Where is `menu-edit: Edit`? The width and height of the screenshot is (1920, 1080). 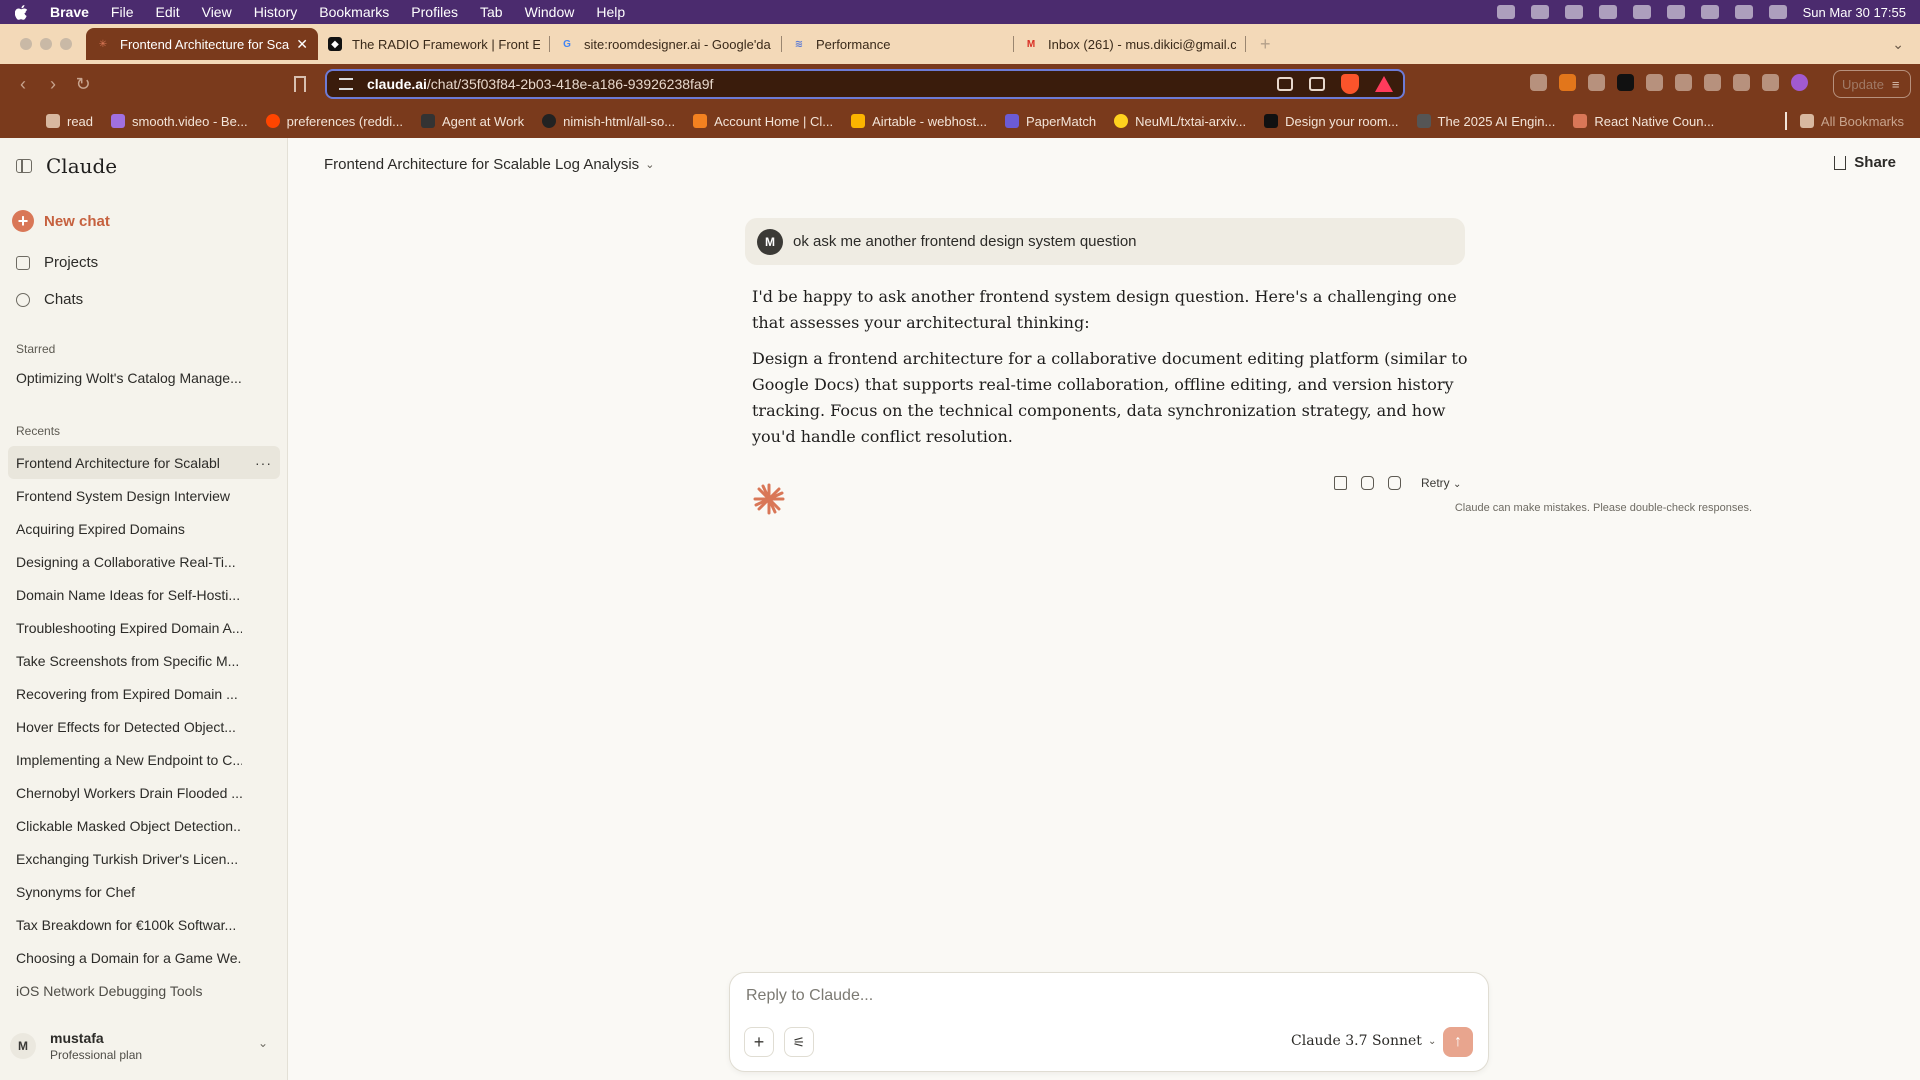
menu-edit: Edit is located at coordinates (167, 12).